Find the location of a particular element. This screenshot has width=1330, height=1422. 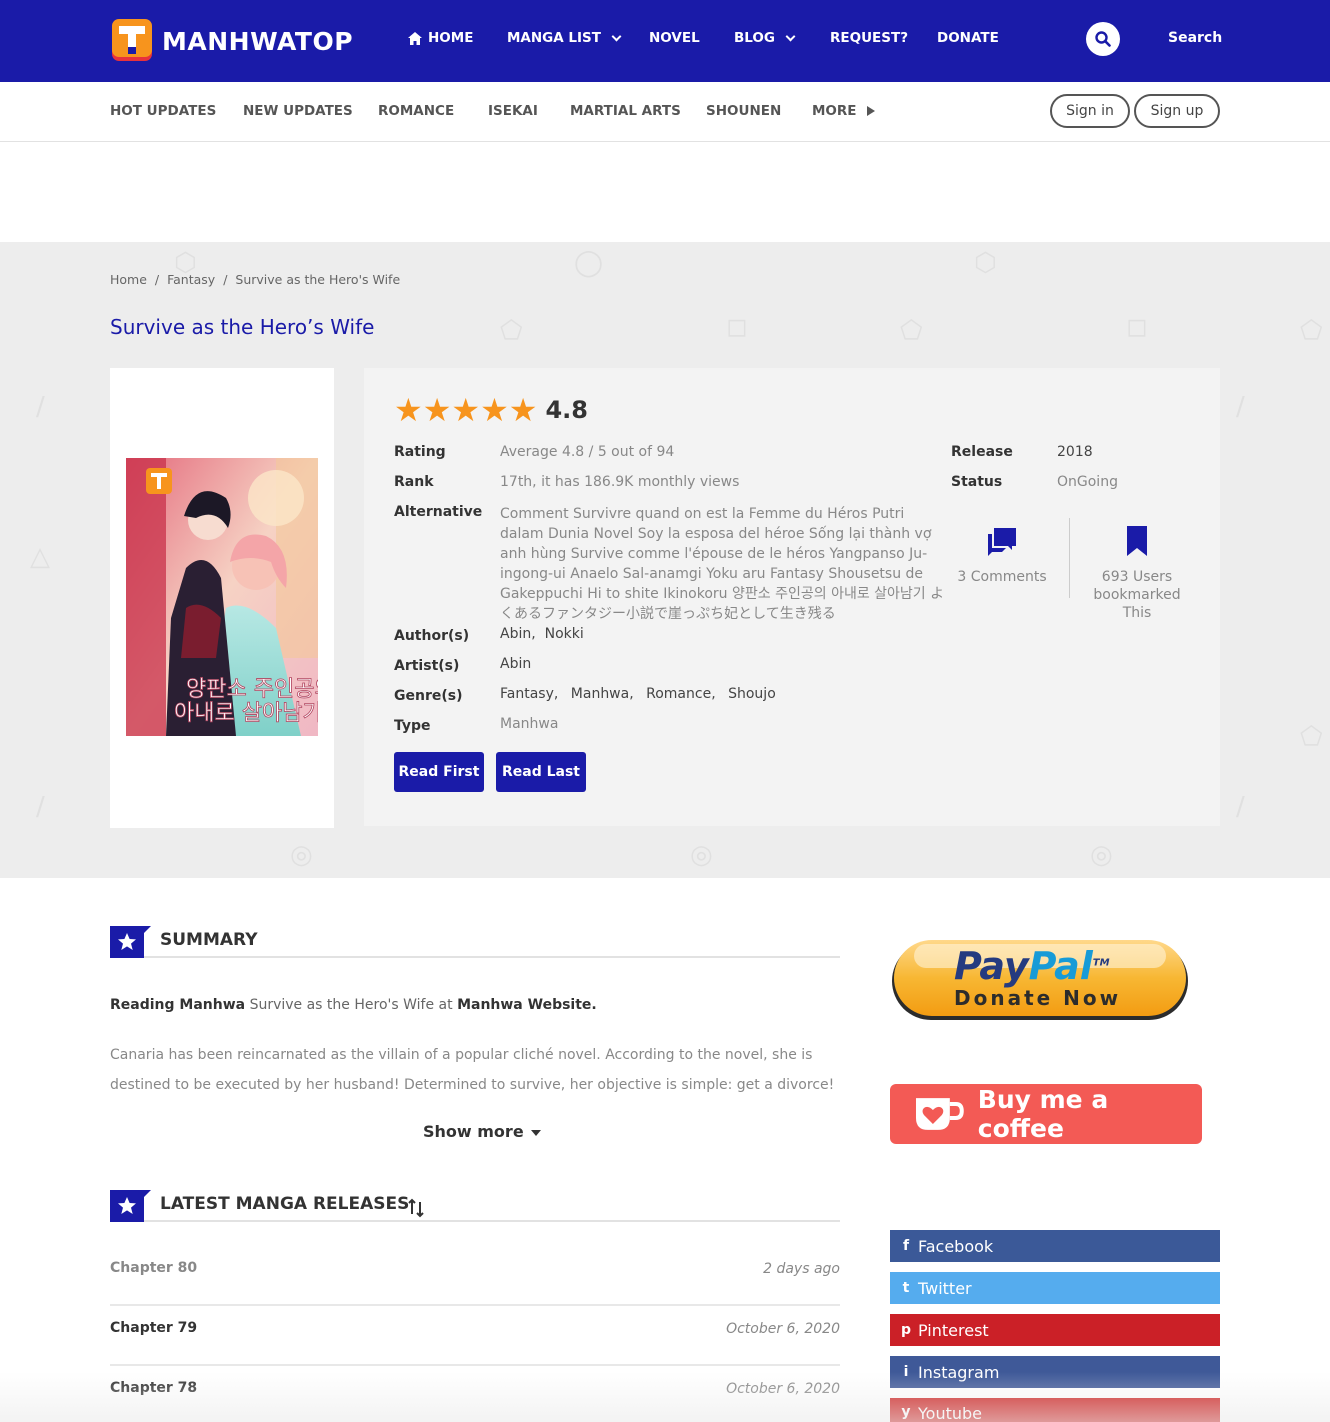

social-twitter-button: t Twitter is located at coordinates (1055, 1288).